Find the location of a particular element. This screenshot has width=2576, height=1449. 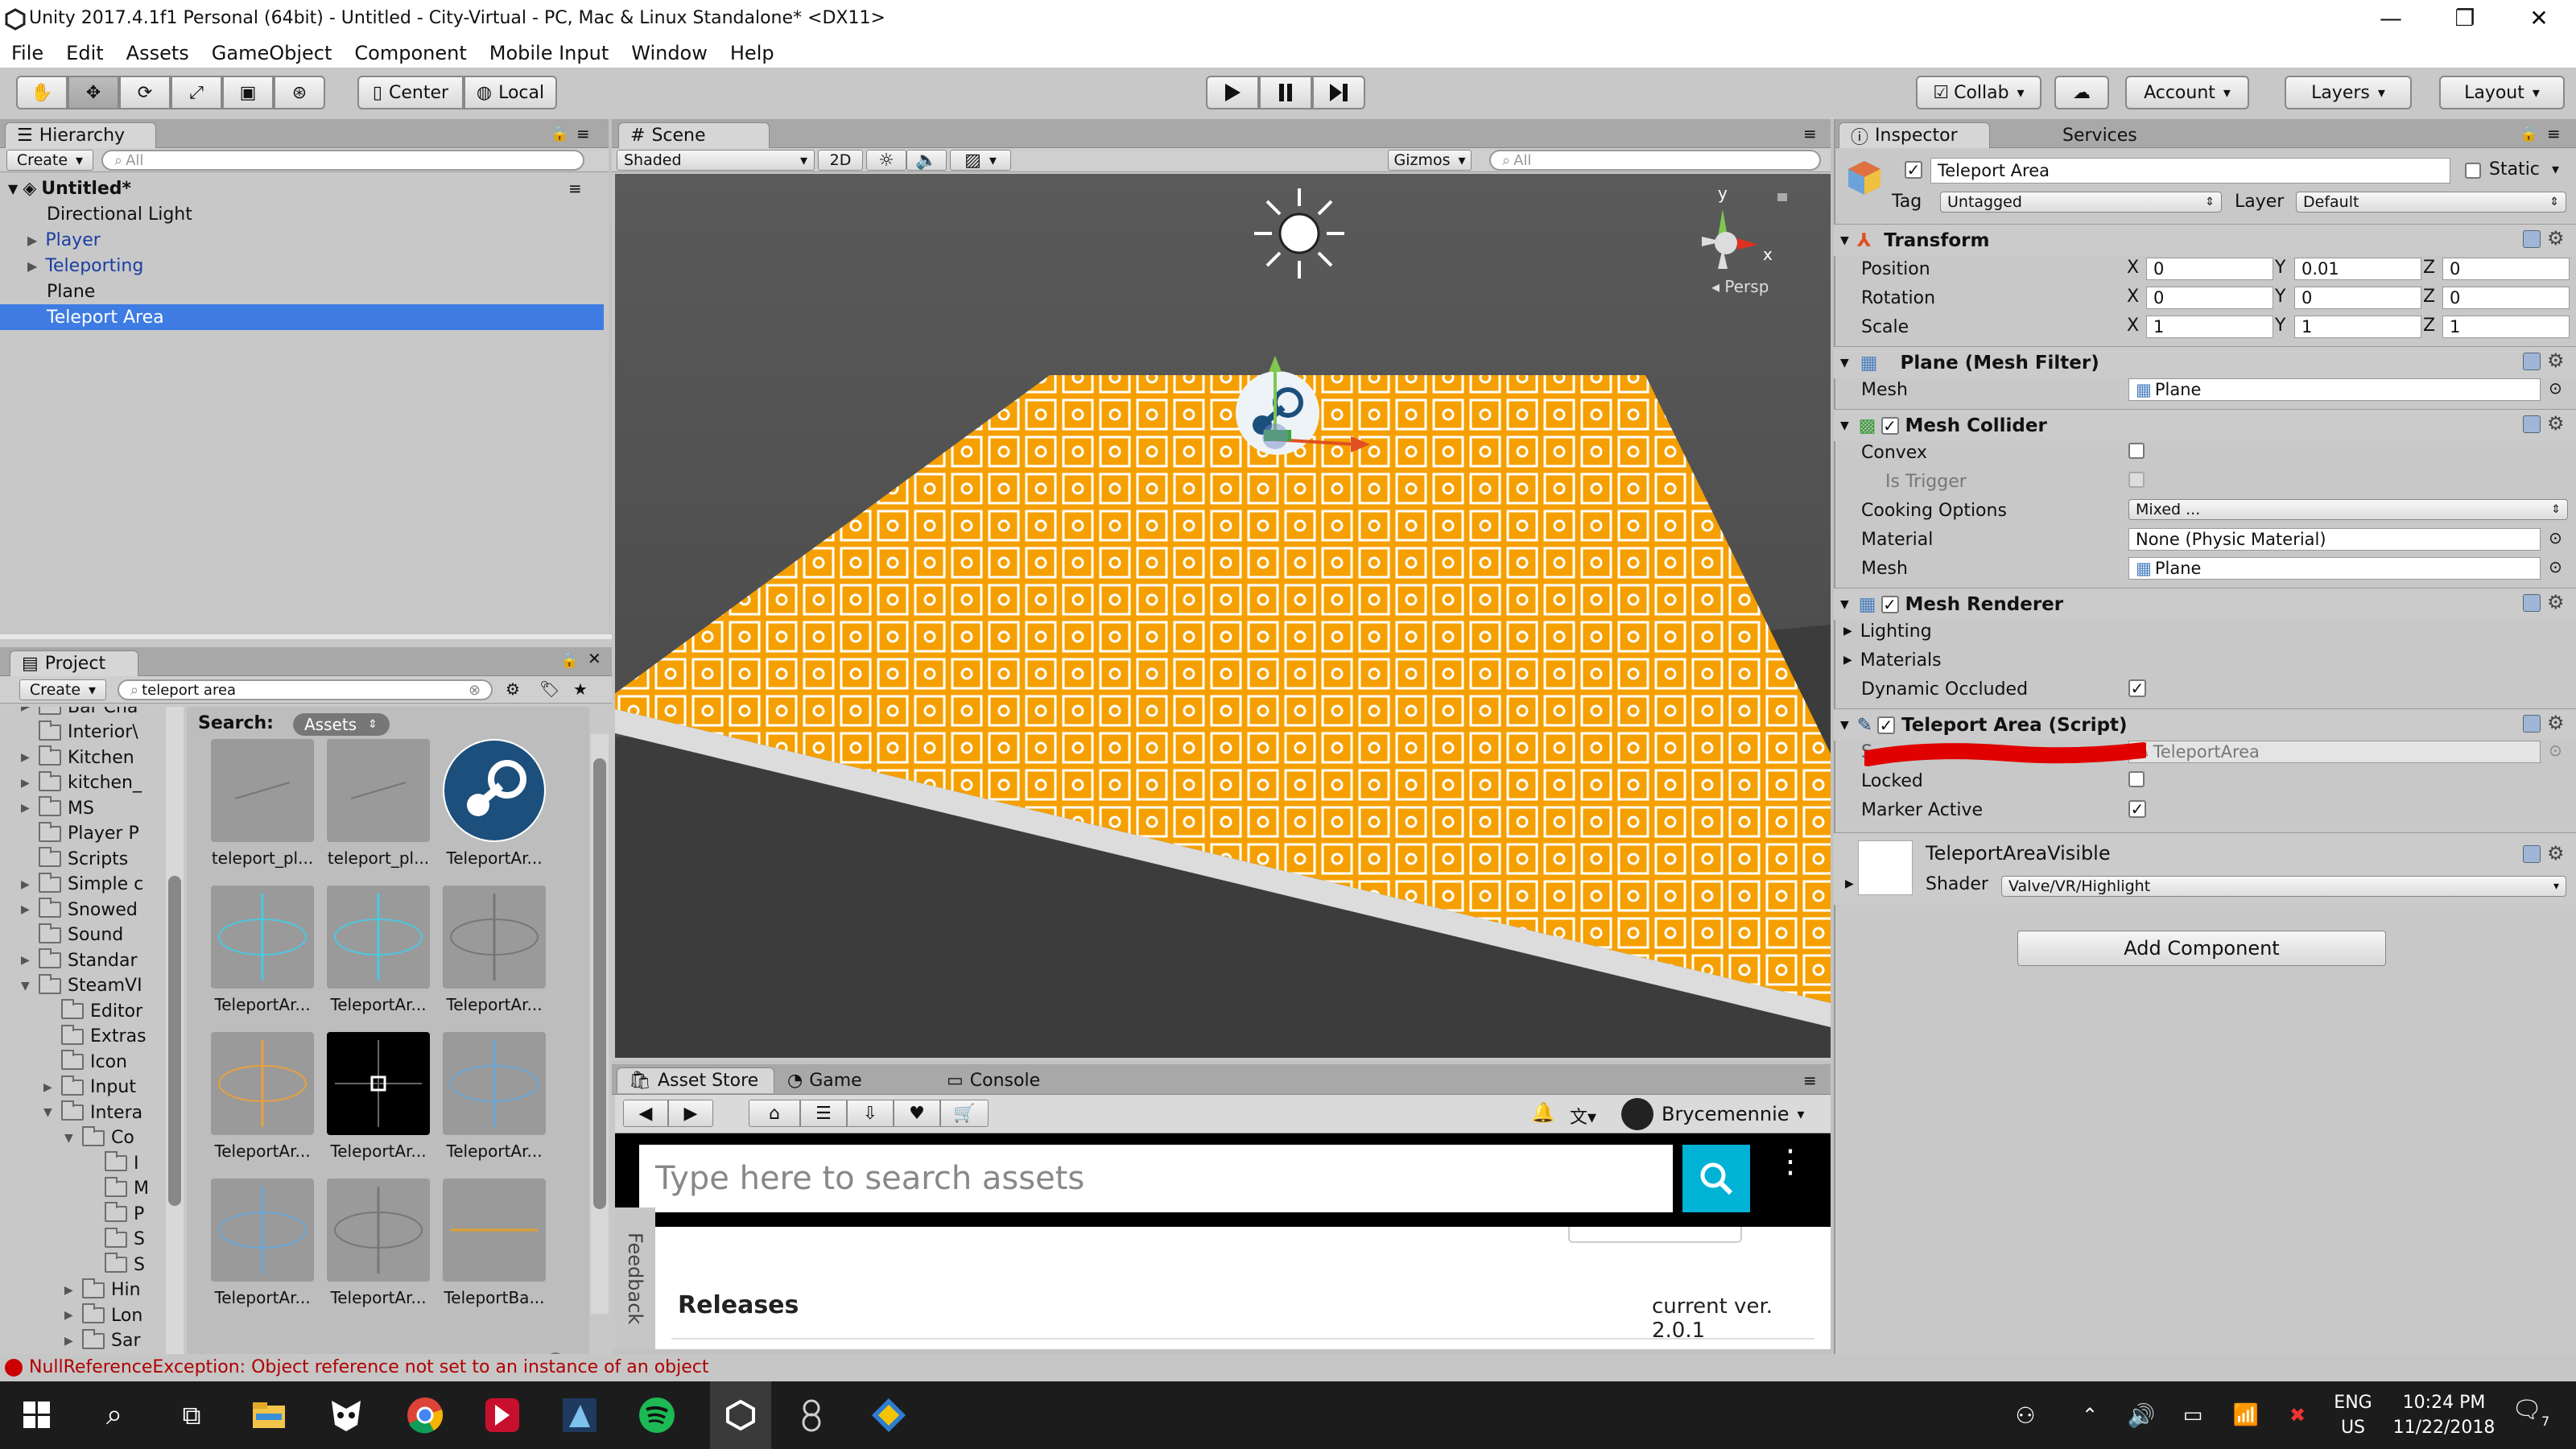

position-y-field: 0.01 is located at coordinates (2357, 269).